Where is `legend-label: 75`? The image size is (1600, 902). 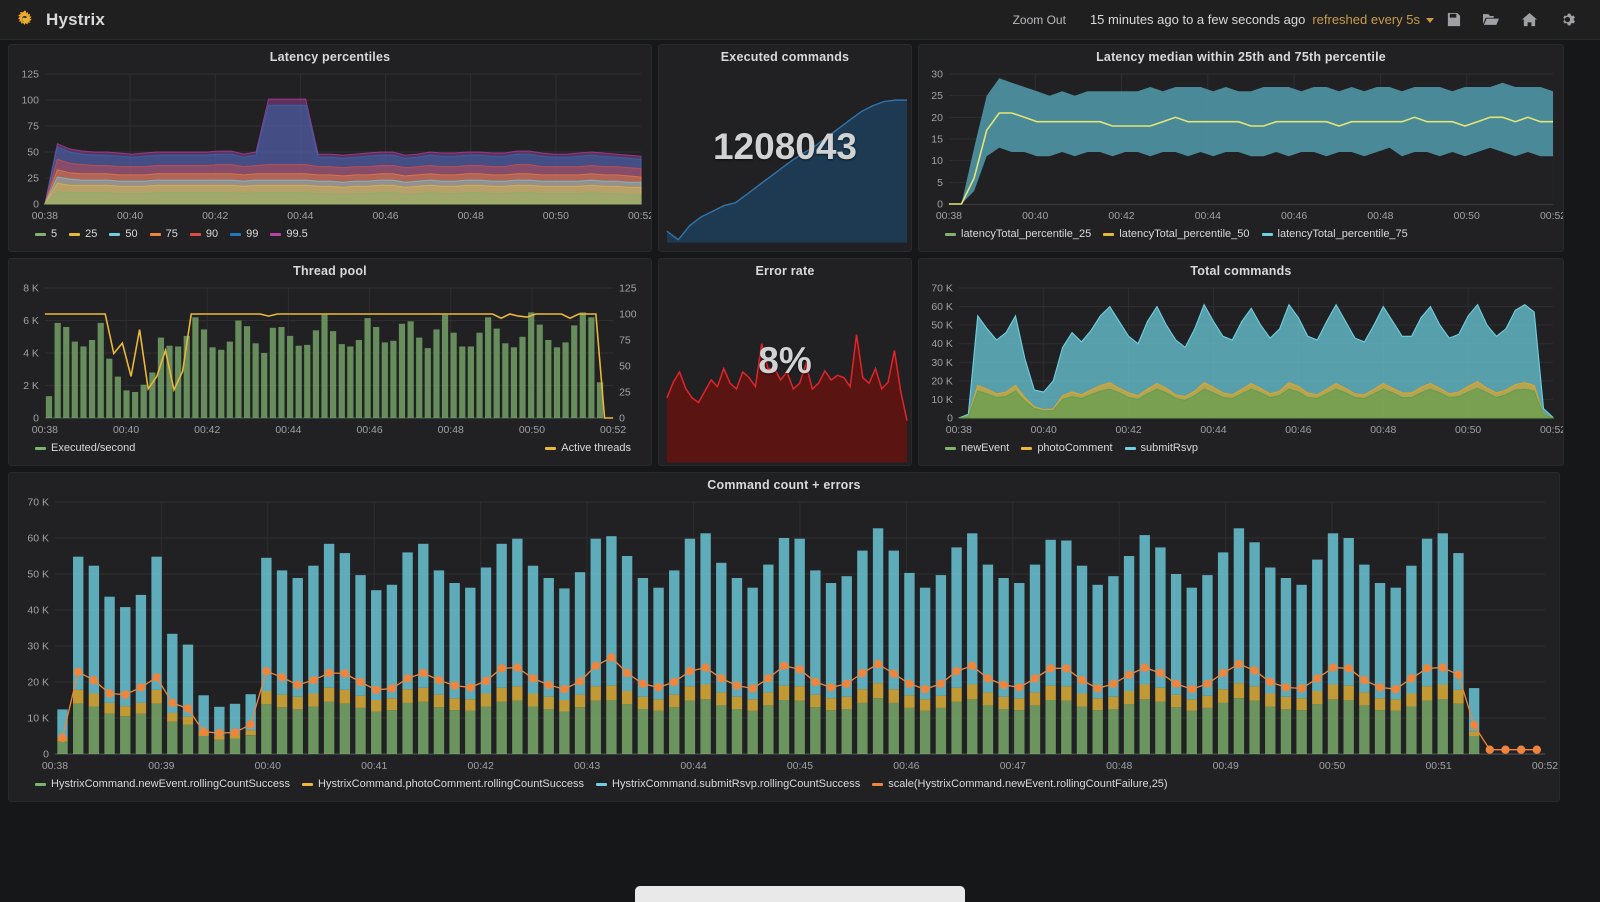 legend-label: 75 is located at coordinates (172, 234).